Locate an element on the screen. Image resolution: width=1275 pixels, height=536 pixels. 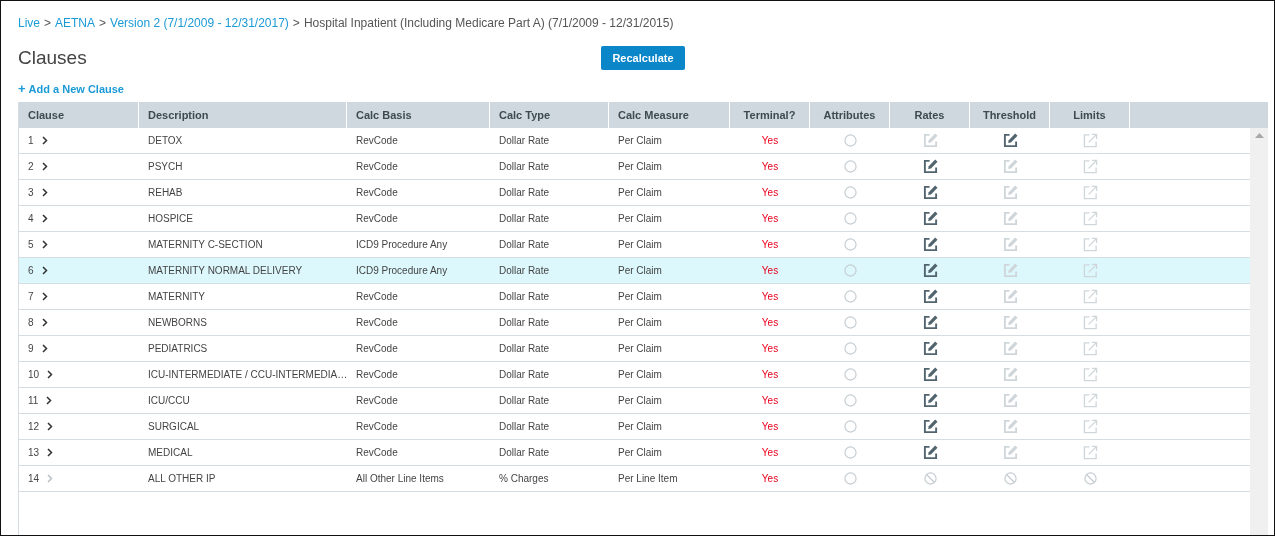
column-header: Terminal? is located at coordinates (770, 115).